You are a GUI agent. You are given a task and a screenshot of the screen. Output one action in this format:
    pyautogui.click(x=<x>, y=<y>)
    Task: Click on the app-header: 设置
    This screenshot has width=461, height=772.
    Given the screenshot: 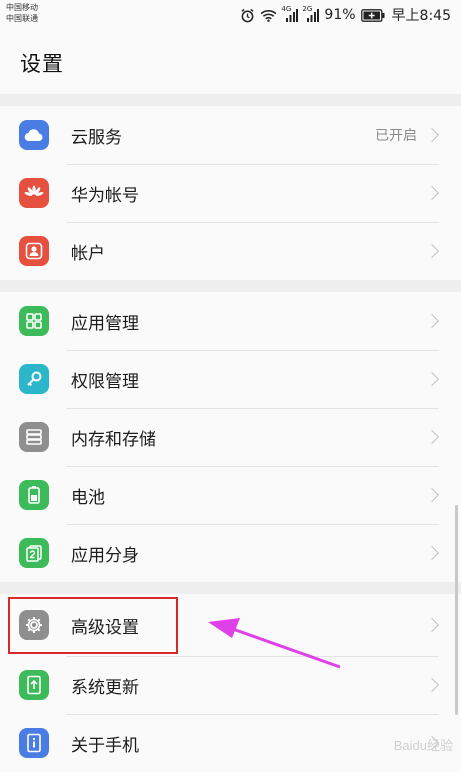 What is the action you would take?
    pyautogui.click(x=230, y=62)
    